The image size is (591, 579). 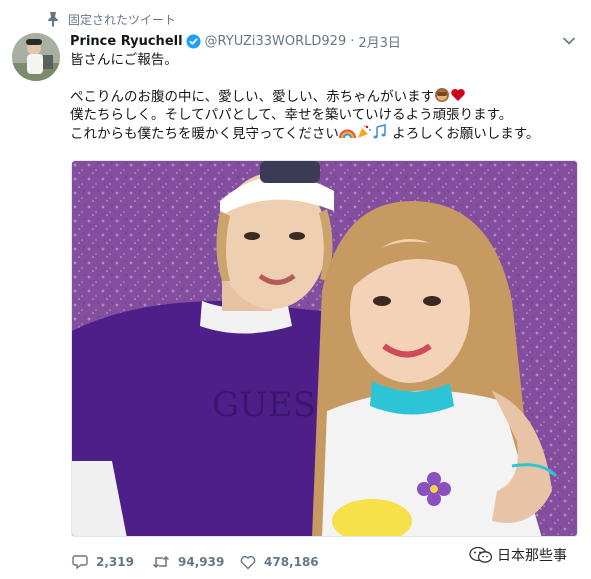 I want to click on tweet-actions: 2,319 94,939 478,186, so click(x=201, y=562).